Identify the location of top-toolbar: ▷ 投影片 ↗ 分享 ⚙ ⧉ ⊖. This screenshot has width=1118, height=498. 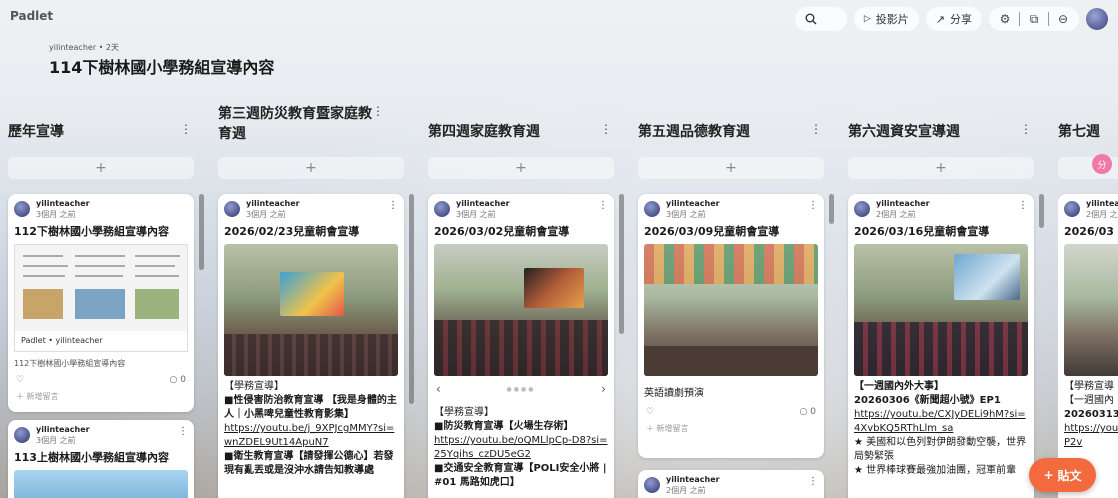
(951, 19).